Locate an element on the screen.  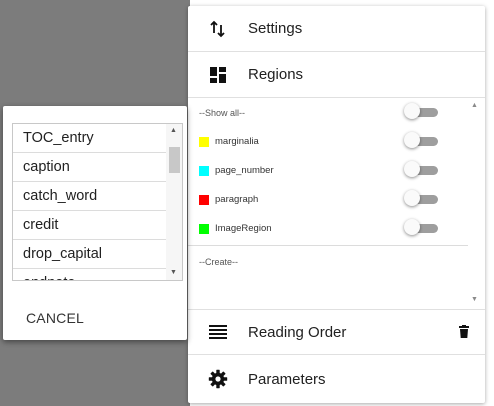
lines-icon is located at coordinates (218, 332).